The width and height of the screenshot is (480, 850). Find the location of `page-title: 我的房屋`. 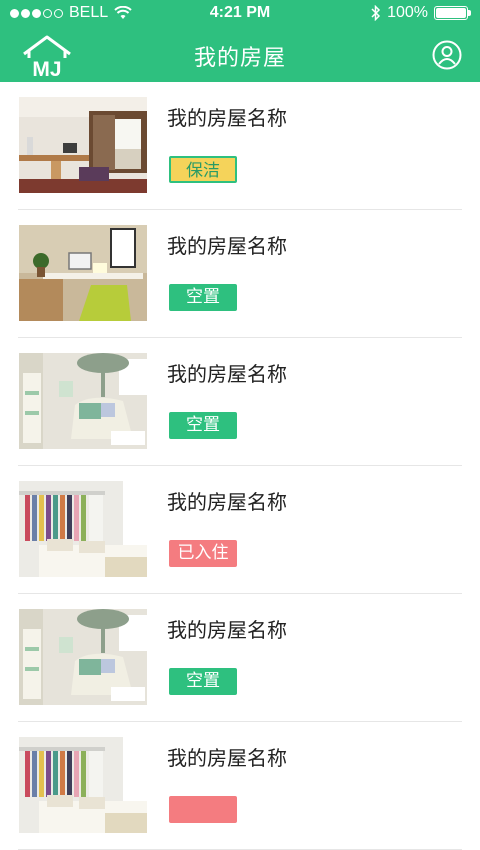

page-title: 我的房屋 is located at coordinates (239, 58).